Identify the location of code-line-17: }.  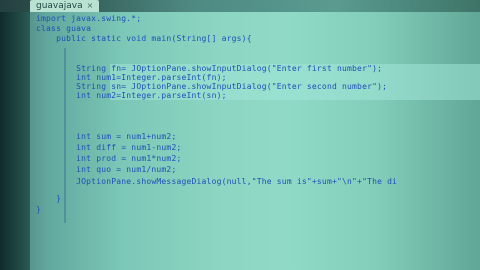
(39, 209).